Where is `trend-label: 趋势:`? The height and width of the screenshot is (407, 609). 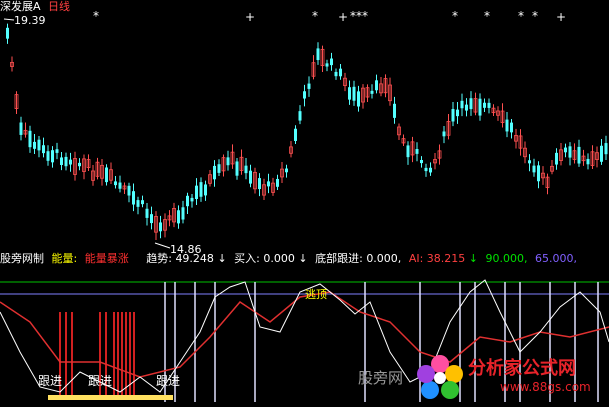
trend-label: 趋势: is located at coordinates (159, 258).